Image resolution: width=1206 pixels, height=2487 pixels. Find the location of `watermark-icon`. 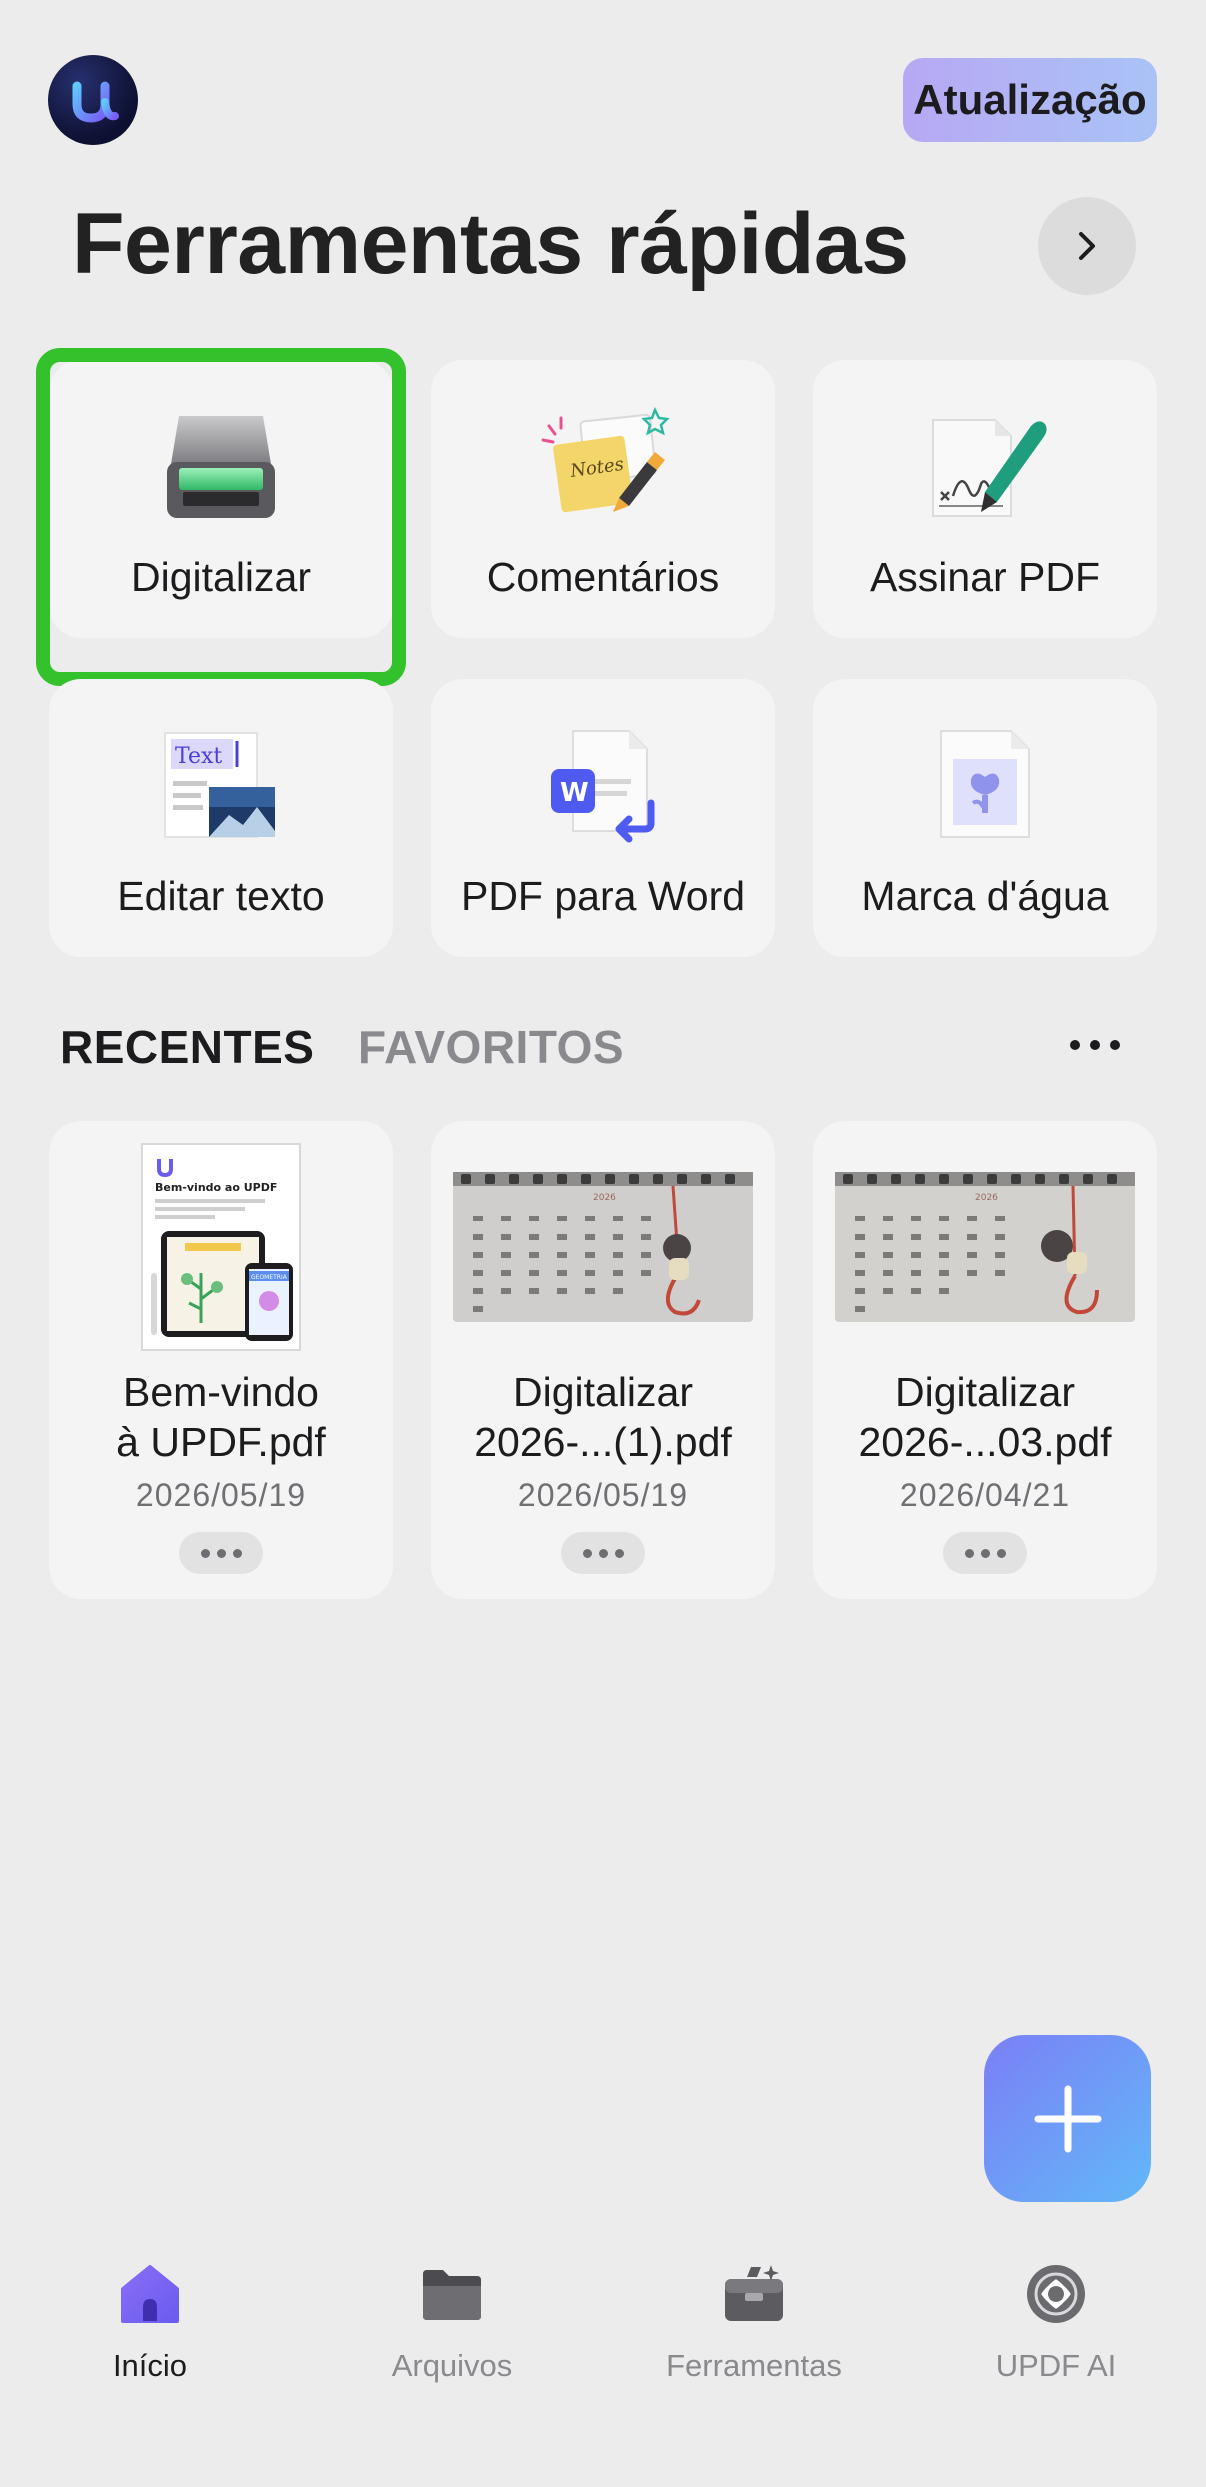

watermark-icon is located at coordinates (985, 784).